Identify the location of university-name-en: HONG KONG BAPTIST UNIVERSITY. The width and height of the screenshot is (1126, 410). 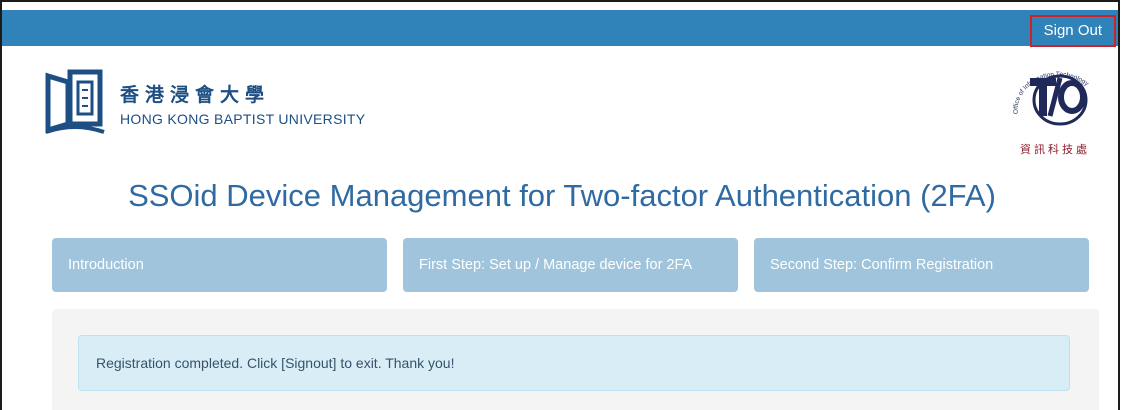
(243, 118).